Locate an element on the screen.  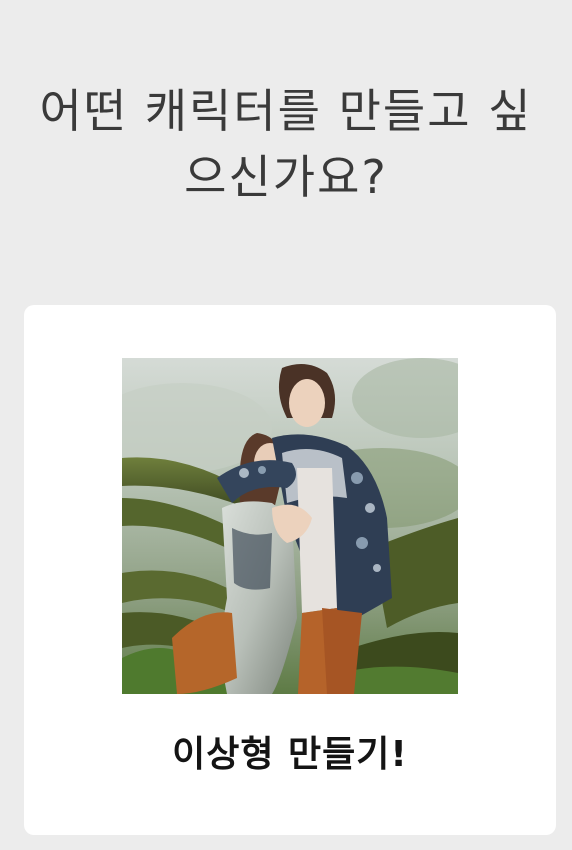
page-title: 어떤 캐릭터를 만들고 싶으신가요? is located at coordinates (286, 144).